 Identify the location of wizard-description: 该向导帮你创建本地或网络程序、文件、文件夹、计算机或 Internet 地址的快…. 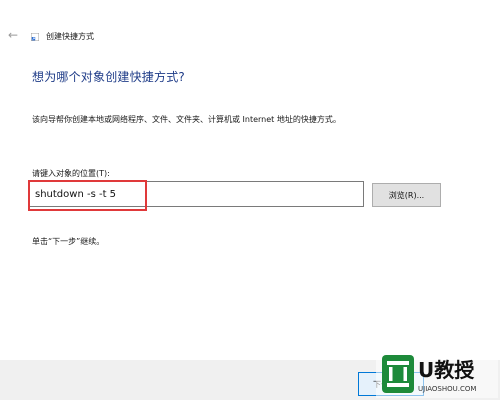
(186, 119).